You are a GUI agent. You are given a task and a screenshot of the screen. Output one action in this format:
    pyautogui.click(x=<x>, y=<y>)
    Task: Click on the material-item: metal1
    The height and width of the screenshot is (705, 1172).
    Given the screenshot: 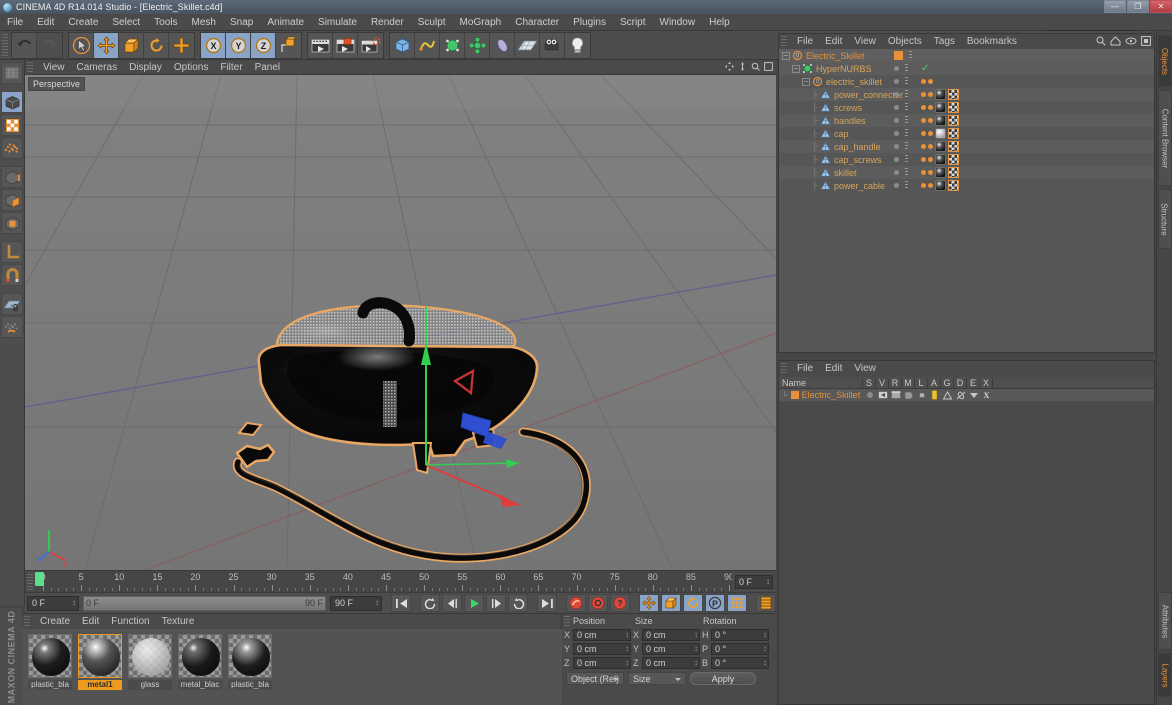 What is the action you would take?
    pyautogui.click(x=100, y=669)
    